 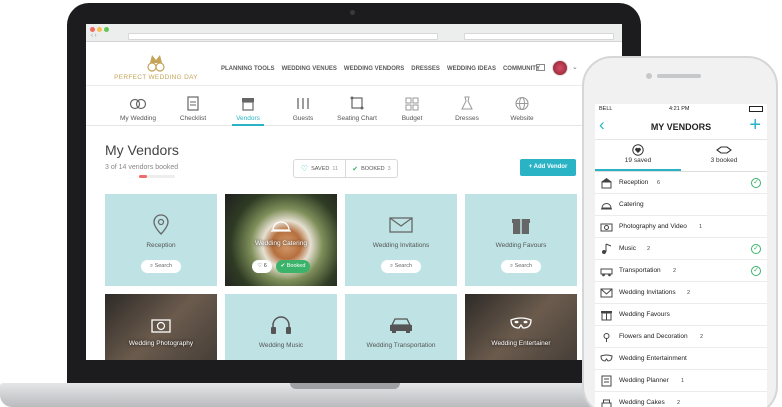 What do you see at coordinates (309, 69) in the screenshot?
I see `nav-wedding-venues: WEDDING VENUES` at bounding box center [309, 69].